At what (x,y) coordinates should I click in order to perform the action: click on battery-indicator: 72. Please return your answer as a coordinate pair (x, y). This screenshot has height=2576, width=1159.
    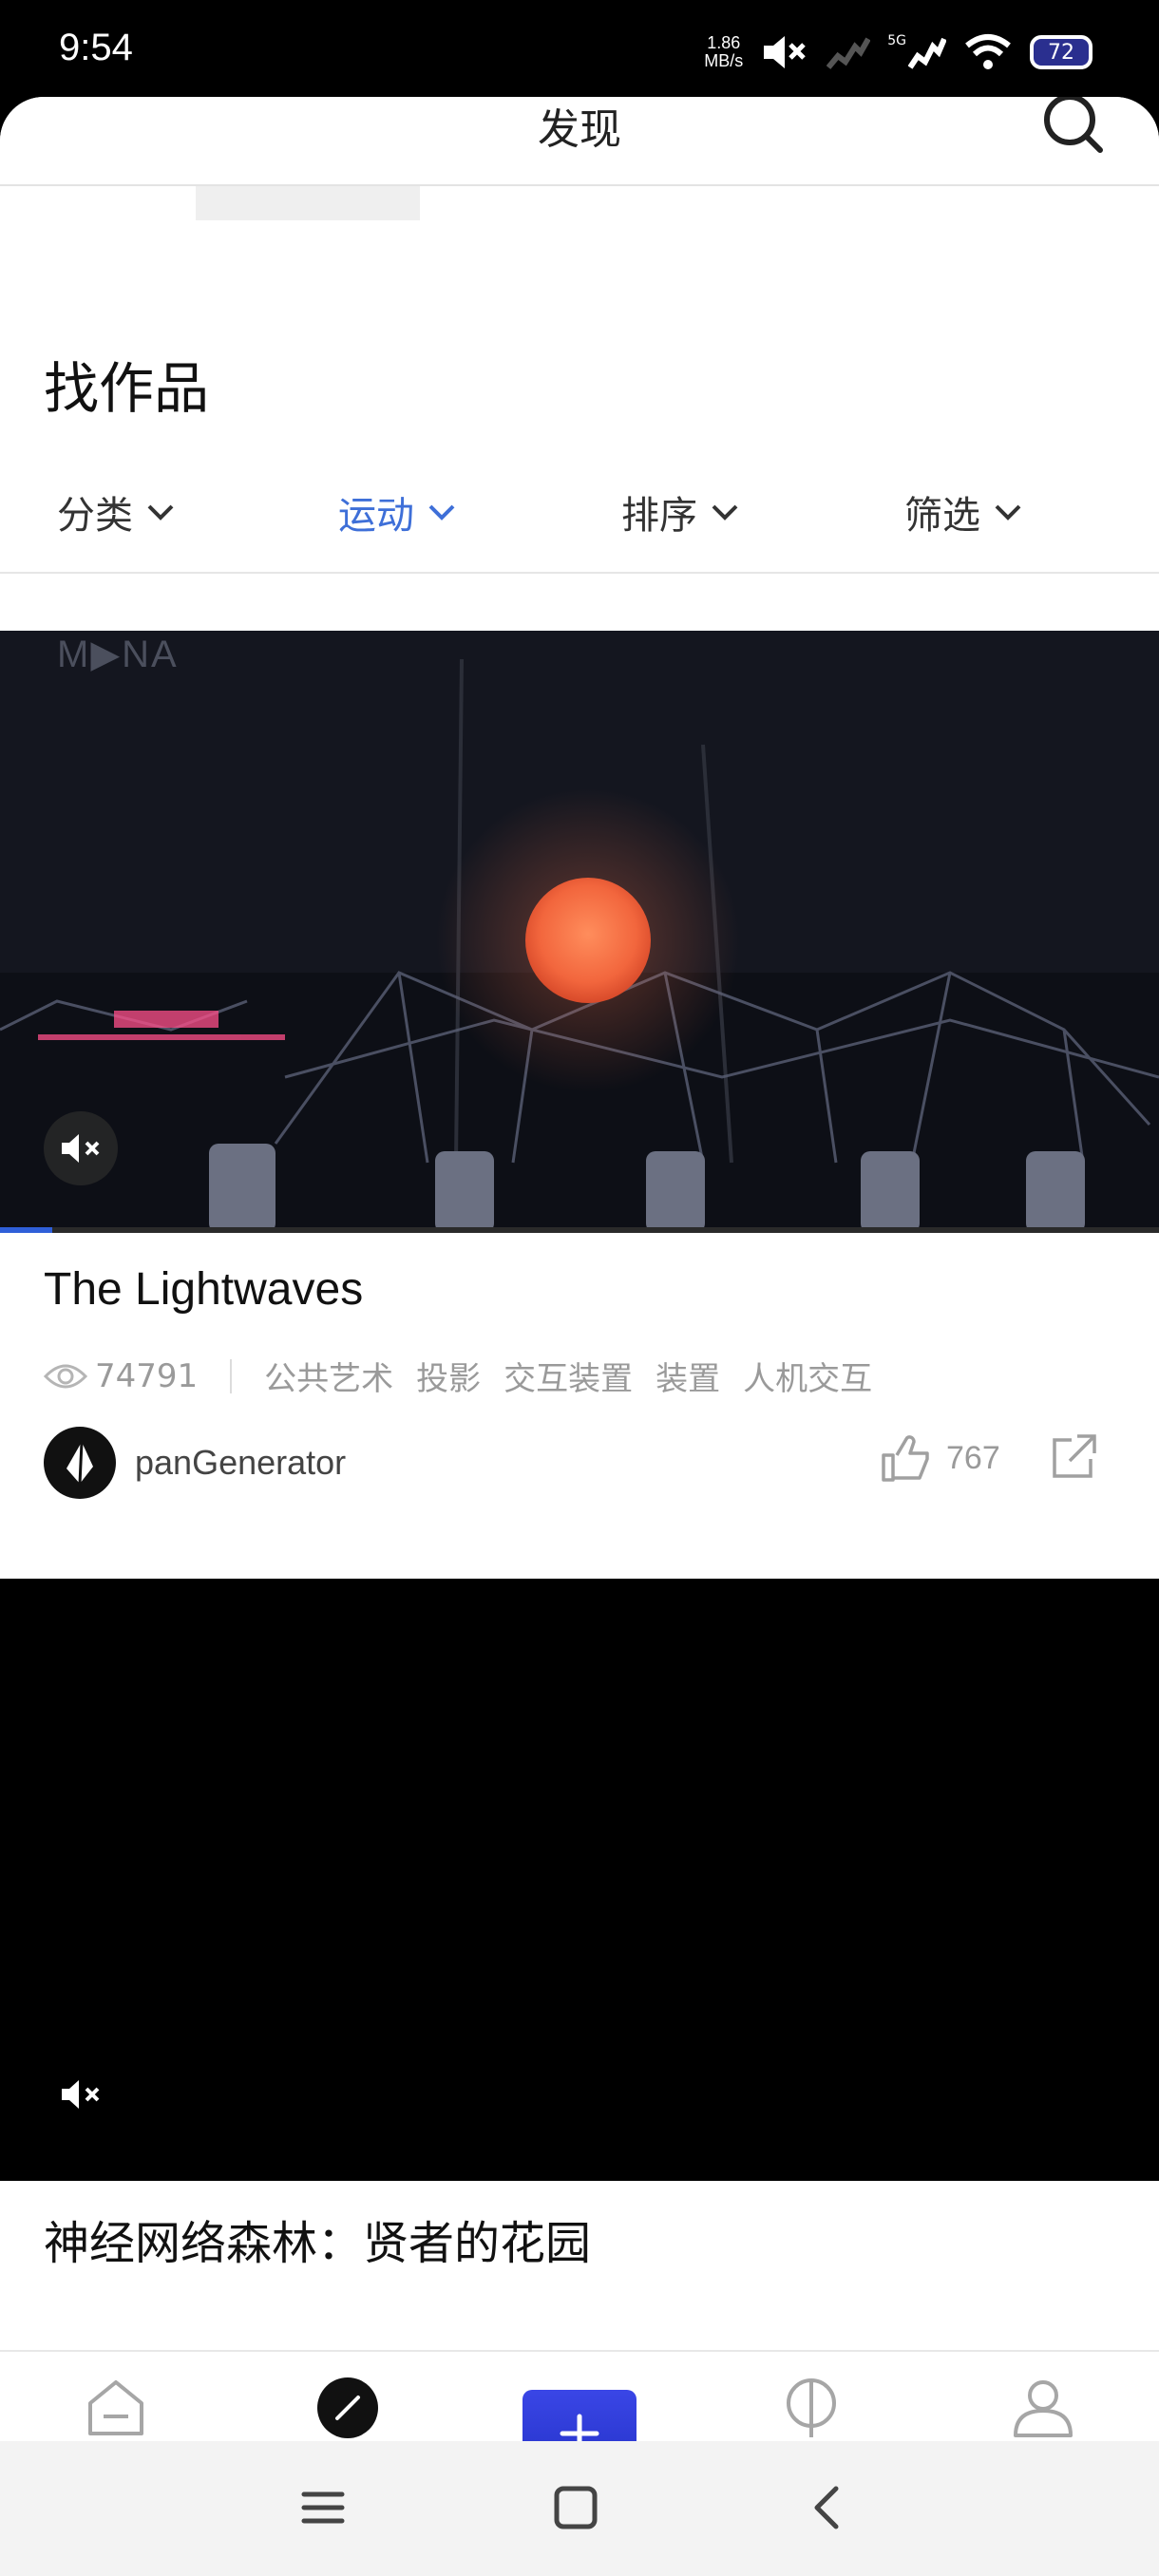
    Looking at the image, I should click on (1061, 52).